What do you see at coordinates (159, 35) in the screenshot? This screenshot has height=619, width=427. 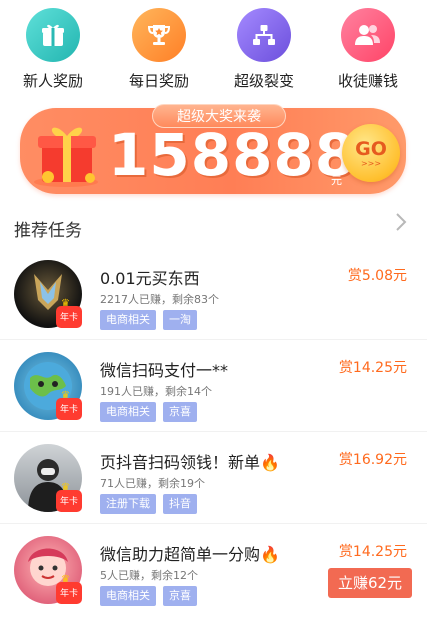 I see `trophy-icon` at bounding box center [159, 35].